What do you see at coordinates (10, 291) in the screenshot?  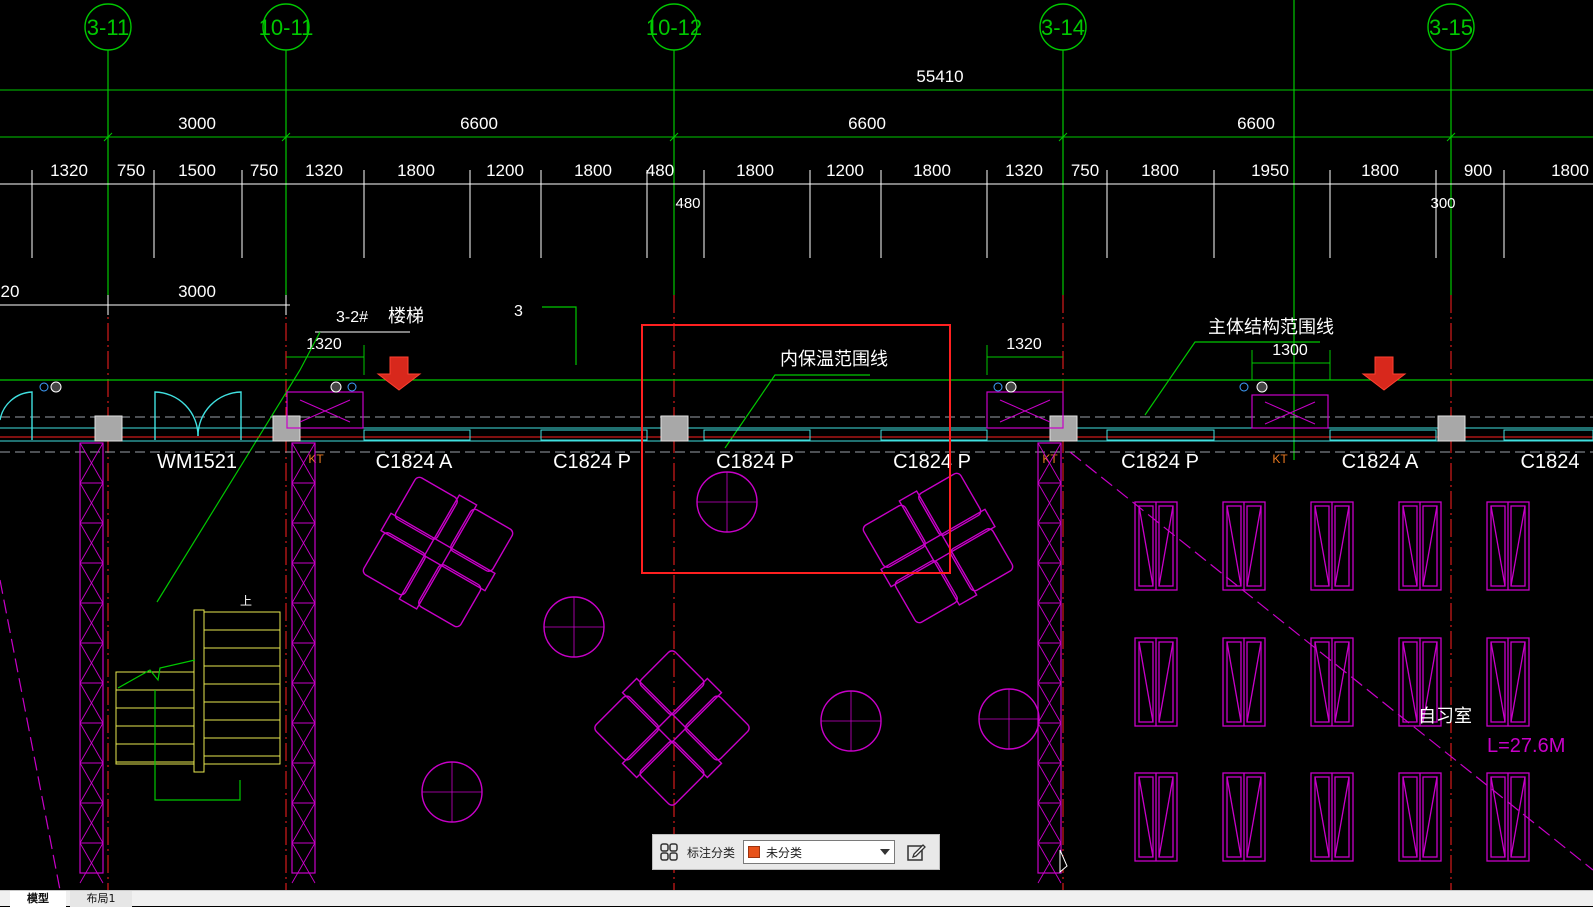 I see `stair-dimension-left: 20` at bounding box center [10, 291].